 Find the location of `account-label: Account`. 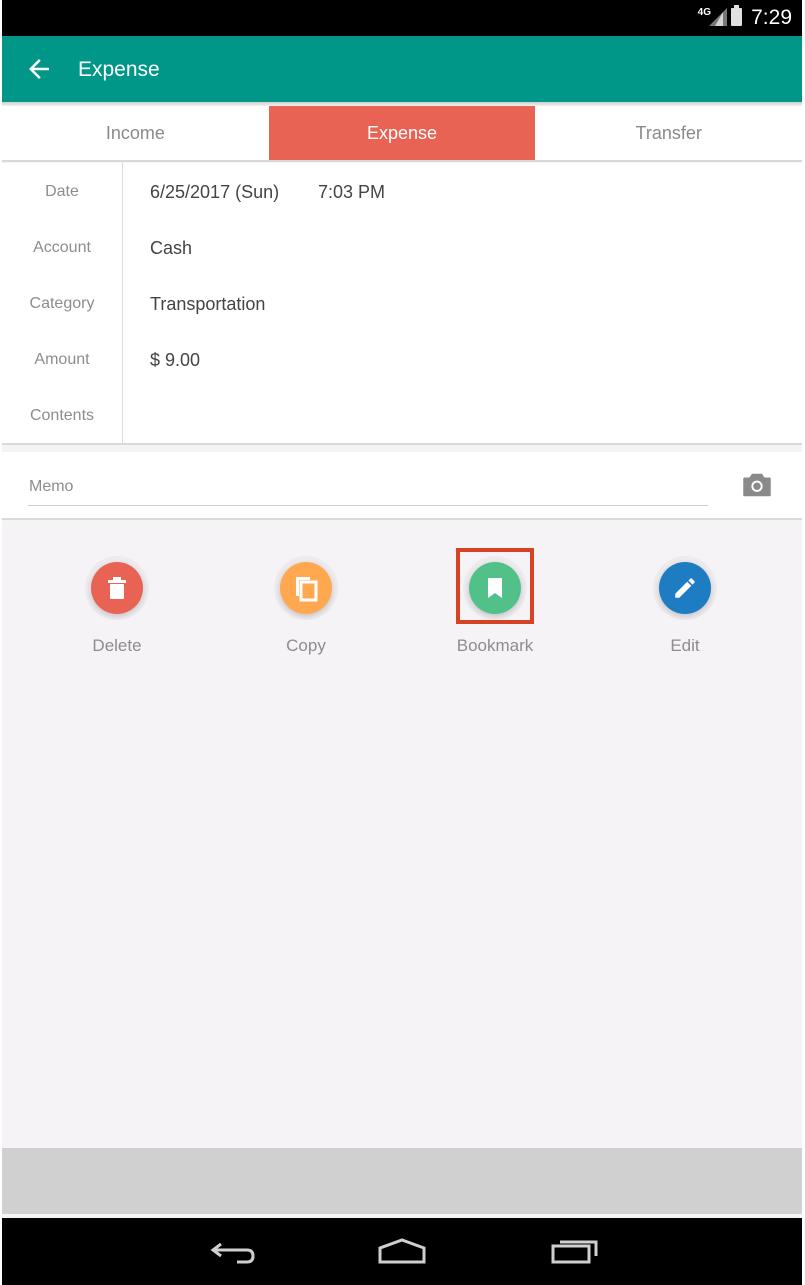

account-label: Account is located at coordinates (62, 247).